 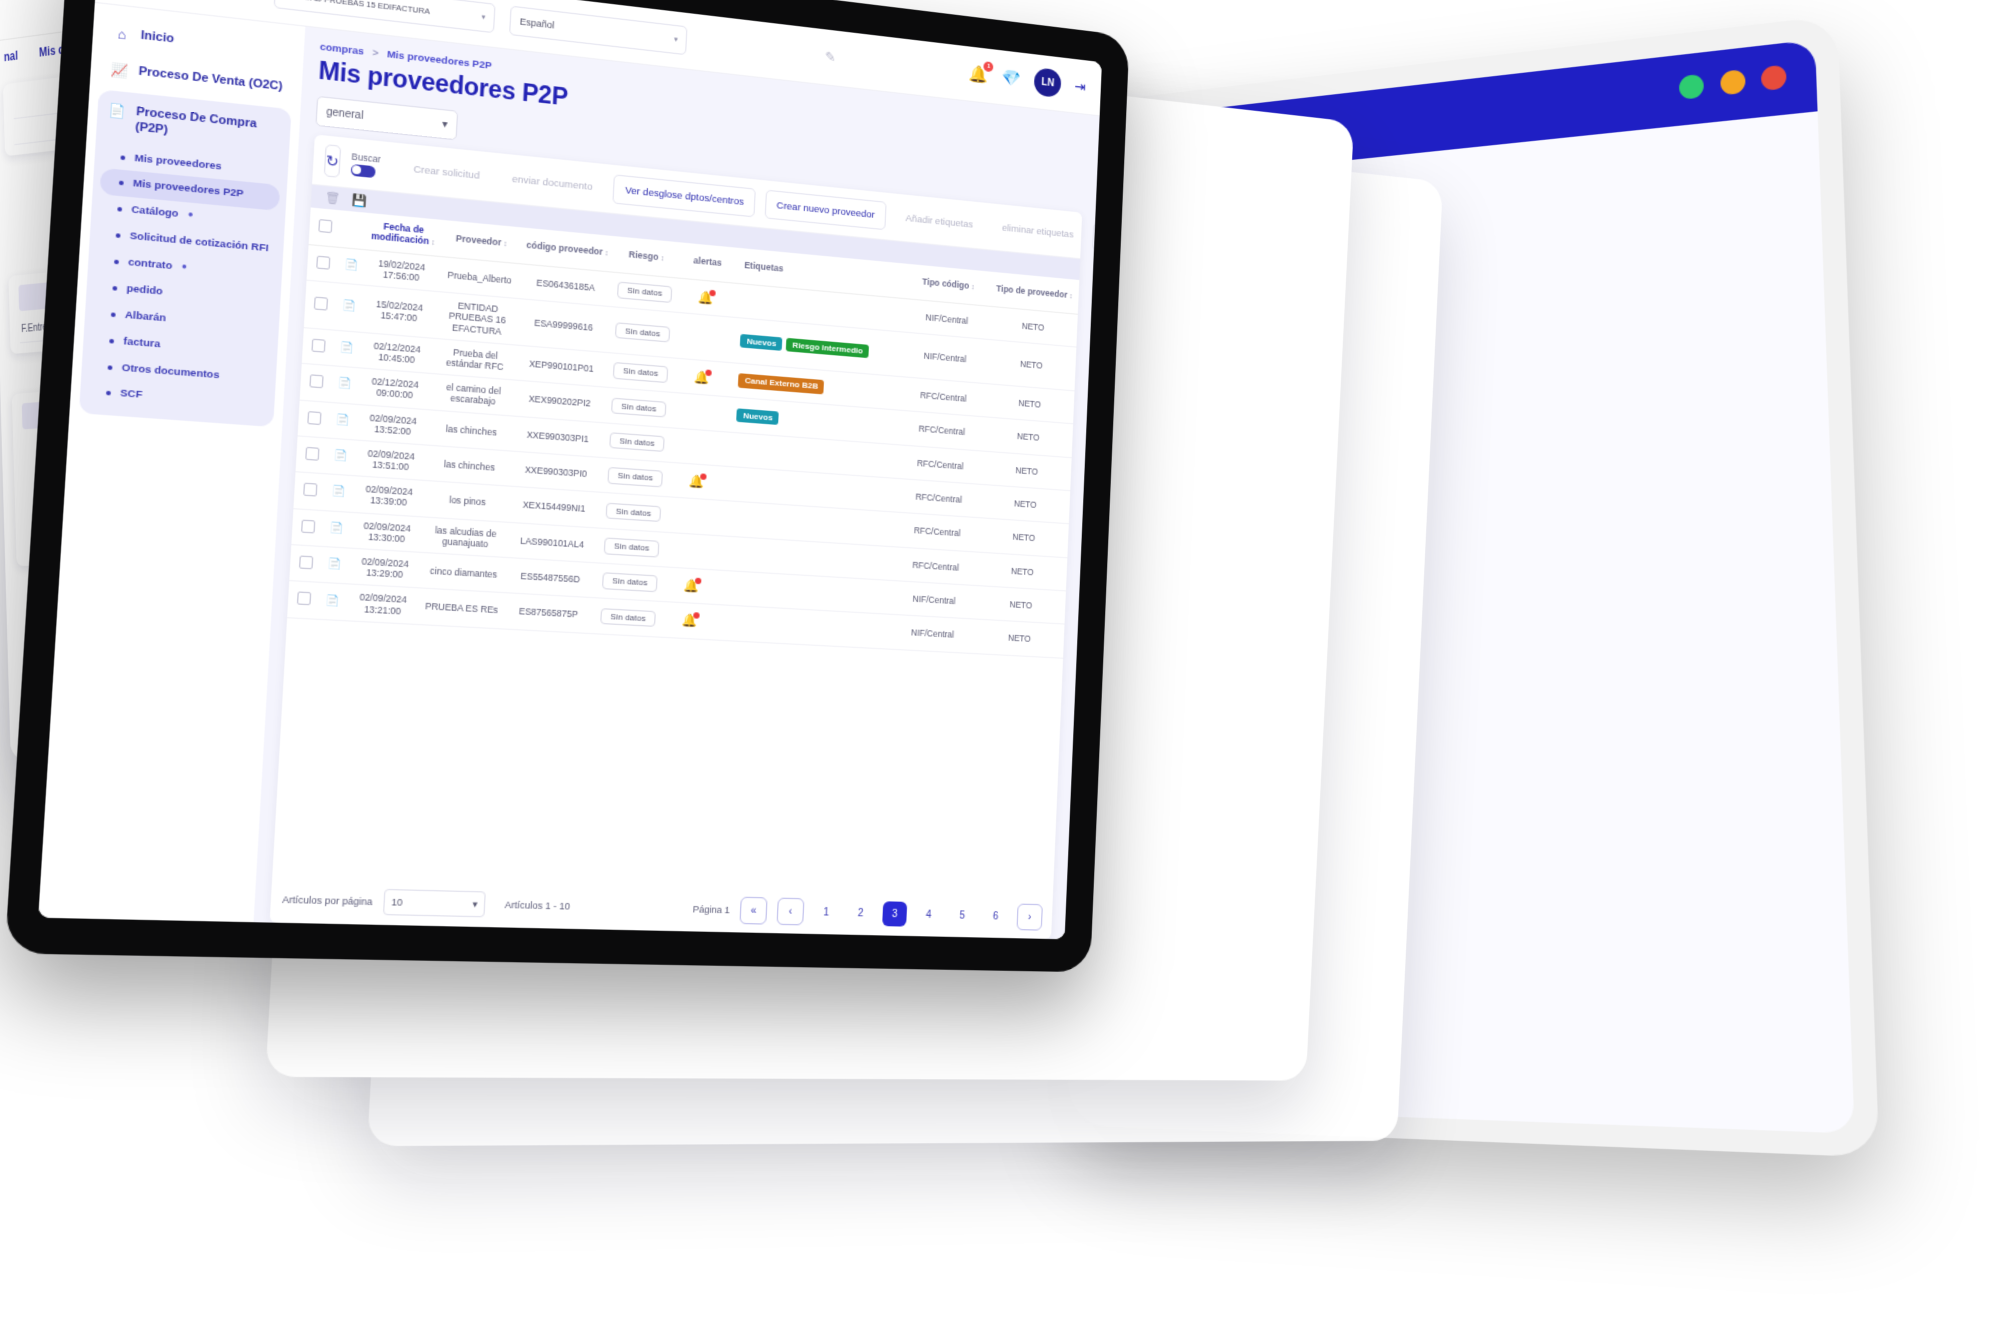 I want to click on premium-button: 💎, so click(x=1011, y=78).